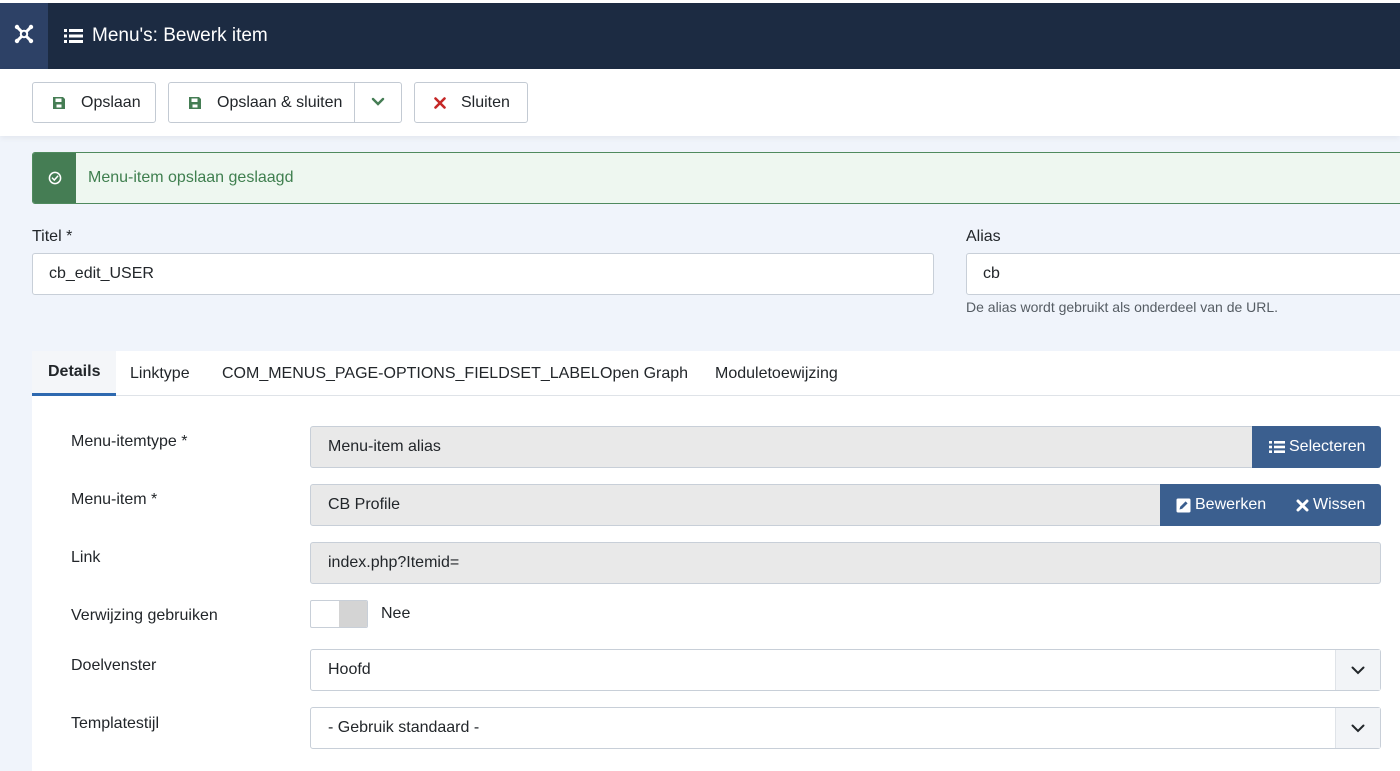 Image resolution: width=1400 pixels, height=771 pixels. What do you see at coordinates (54, 178) in the screenshot?
I see `check-circle-icon` at bounding box center [54, 178].